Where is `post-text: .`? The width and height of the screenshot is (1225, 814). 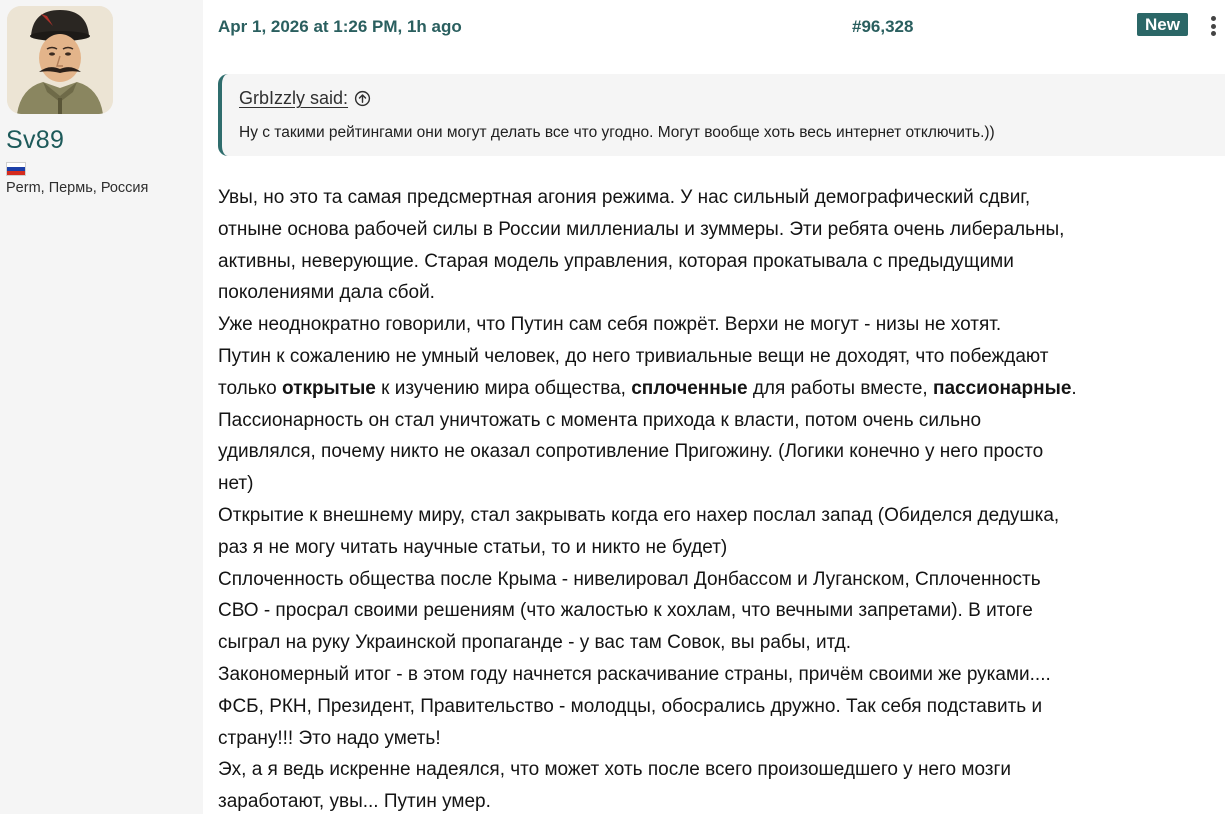
post-text: . is located at coordinates (1074, 388).